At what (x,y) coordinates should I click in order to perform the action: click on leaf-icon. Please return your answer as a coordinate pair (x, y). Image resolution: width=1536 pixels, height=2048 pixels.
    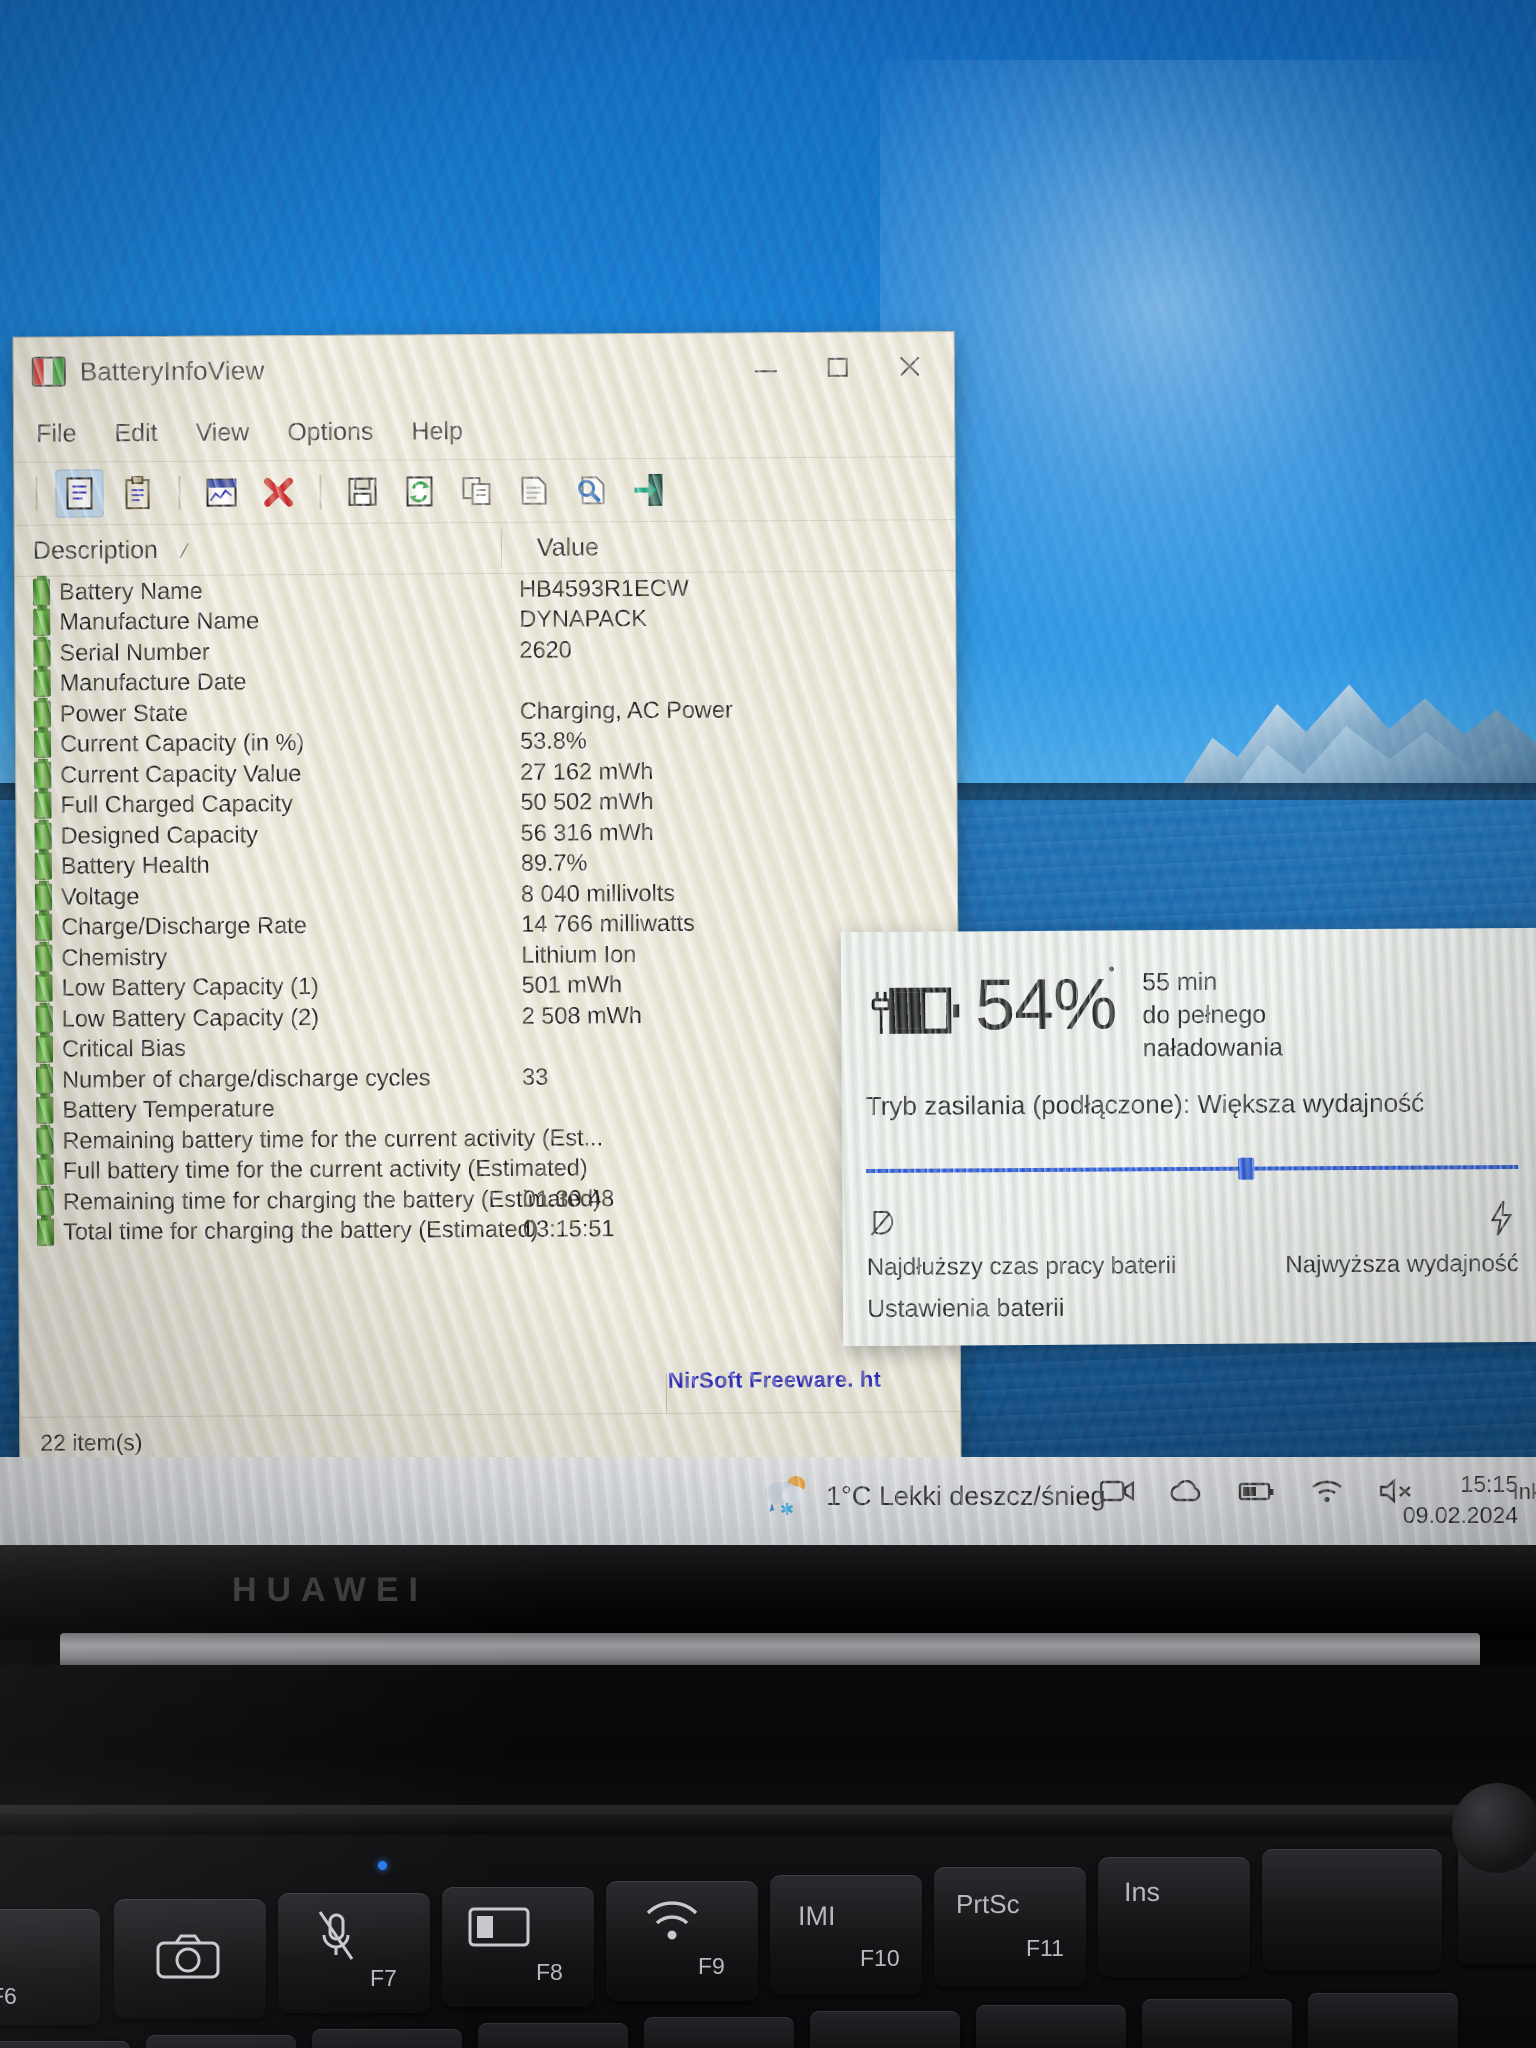
    Looking at the image, I should click on (882, 1223).